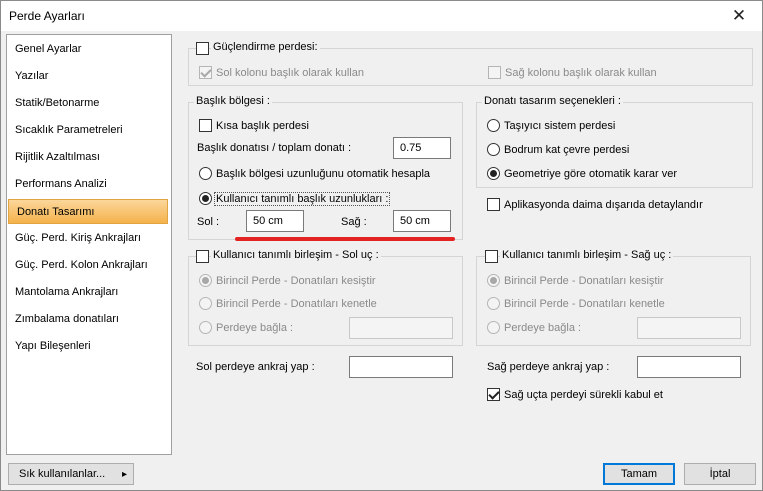  I want to click on sol-length-input, so click(275, 221).